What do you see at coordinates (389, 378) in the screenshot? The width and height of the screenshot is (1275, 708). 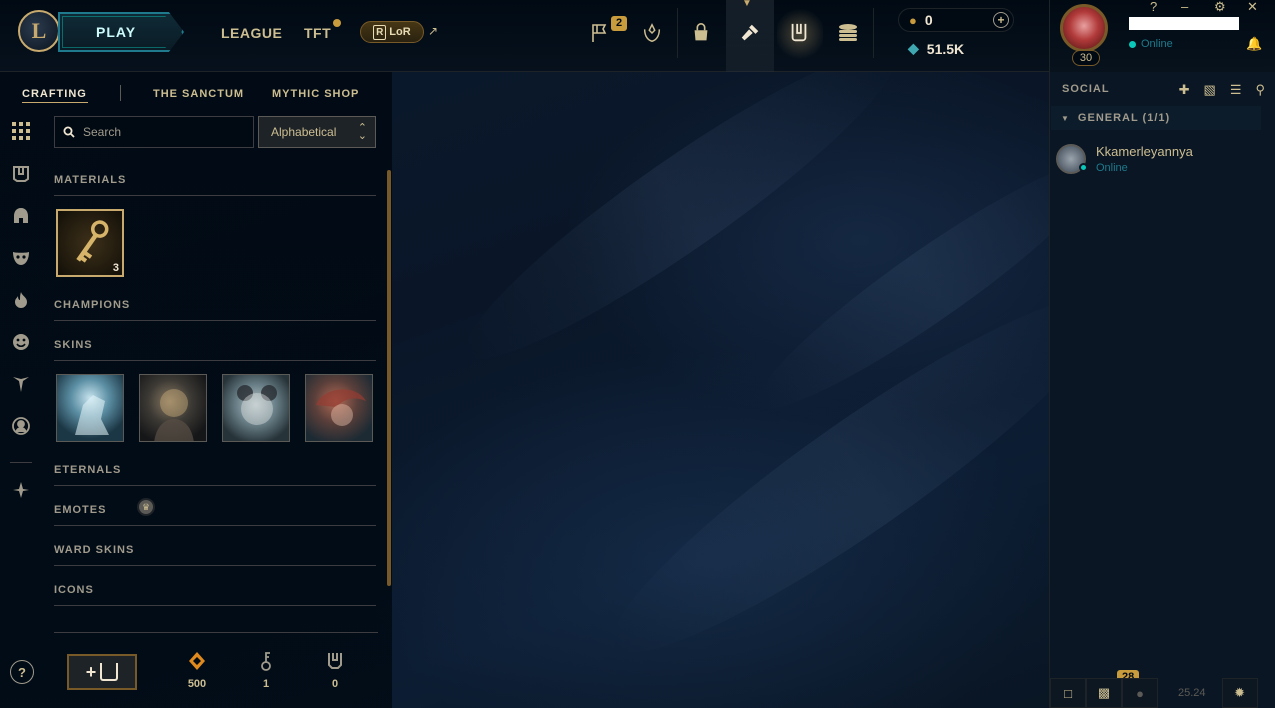 I see `loot-scrollbar` at bounding box center [389, 378].